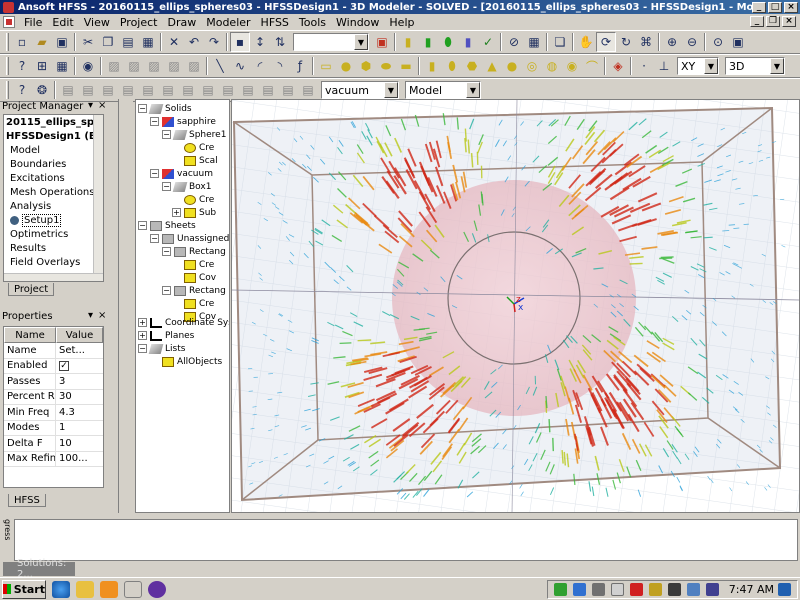 The height and width of the screenshot is (600, 800). I want to click on shade-icon-5: ▨, so click(194, 66).